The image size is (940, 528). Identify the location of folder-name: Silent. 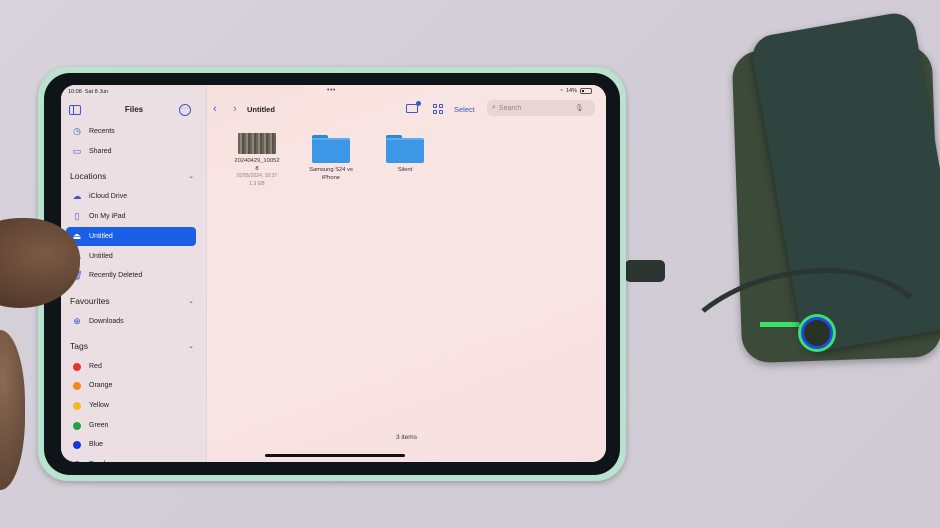
(405, 170).